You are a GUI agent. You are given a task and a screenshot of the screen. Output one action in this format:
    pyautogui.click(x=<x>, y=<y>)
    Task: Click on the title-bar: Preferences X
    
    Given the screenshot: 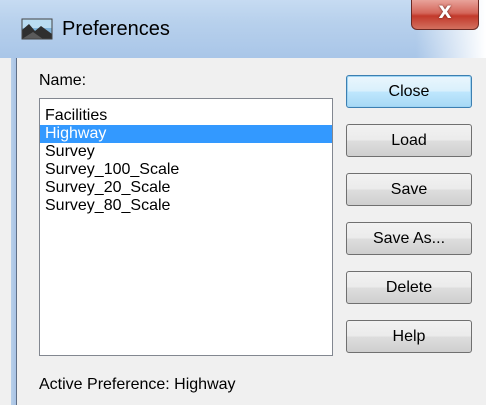 What is the action you would take?
    pyautogui.click(x=243, y=29)
    